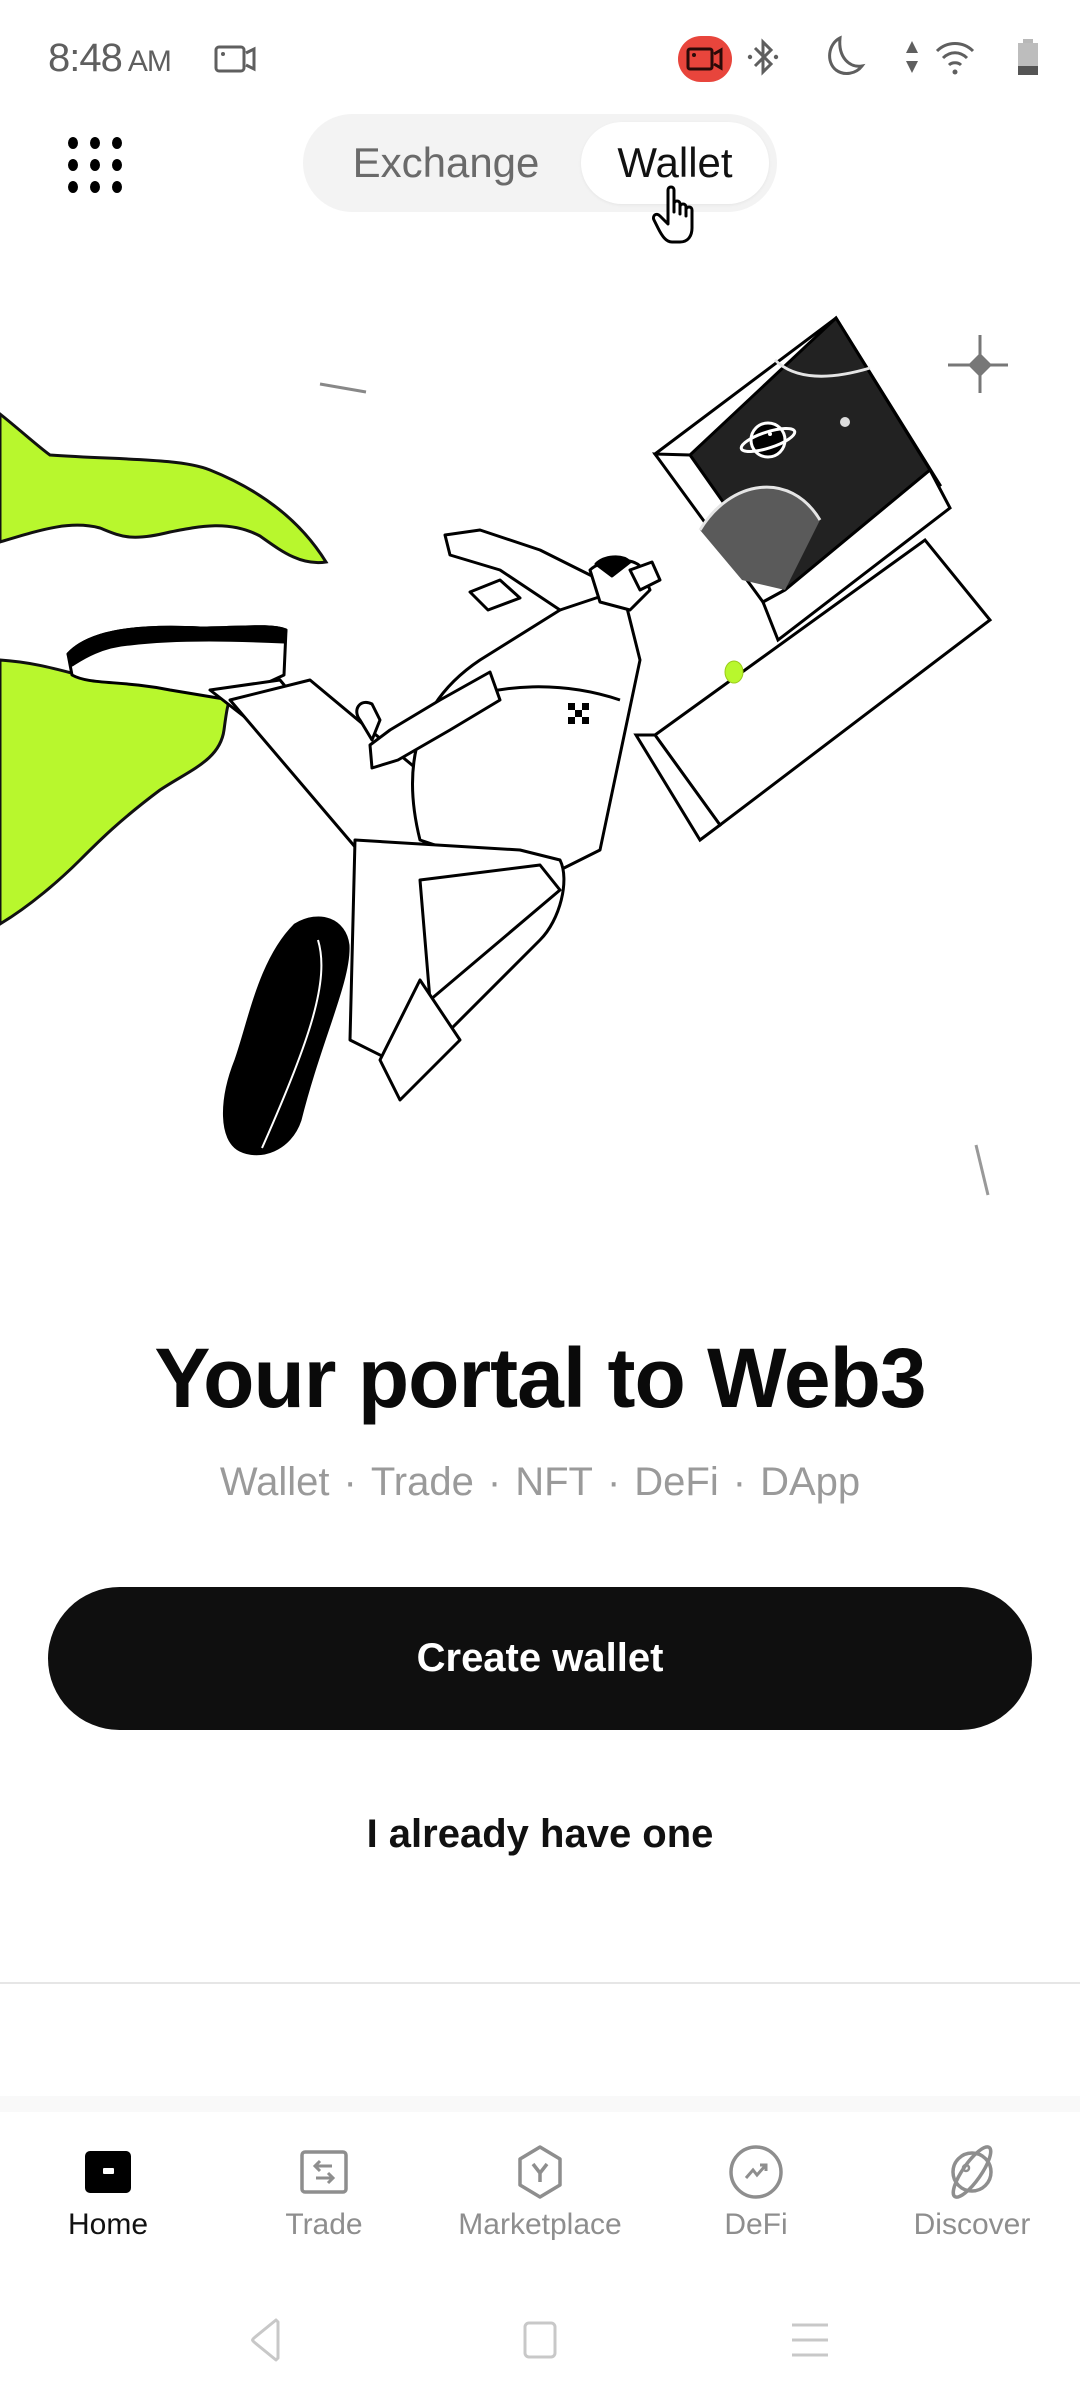  Describe the element at coordinates (810, 1482) in the screenshot. I see `tagline-item: DApp` at that location.